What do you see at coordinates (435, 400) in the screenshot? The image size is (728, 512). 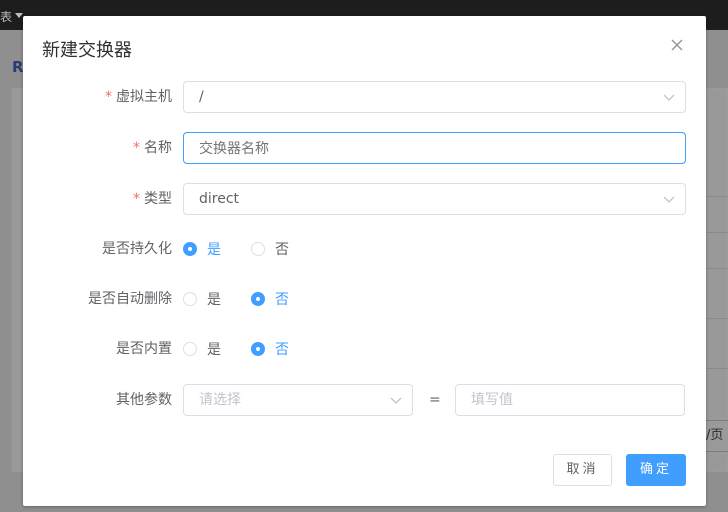 I see `equals-sign: =` at bounding box center [435, 400].